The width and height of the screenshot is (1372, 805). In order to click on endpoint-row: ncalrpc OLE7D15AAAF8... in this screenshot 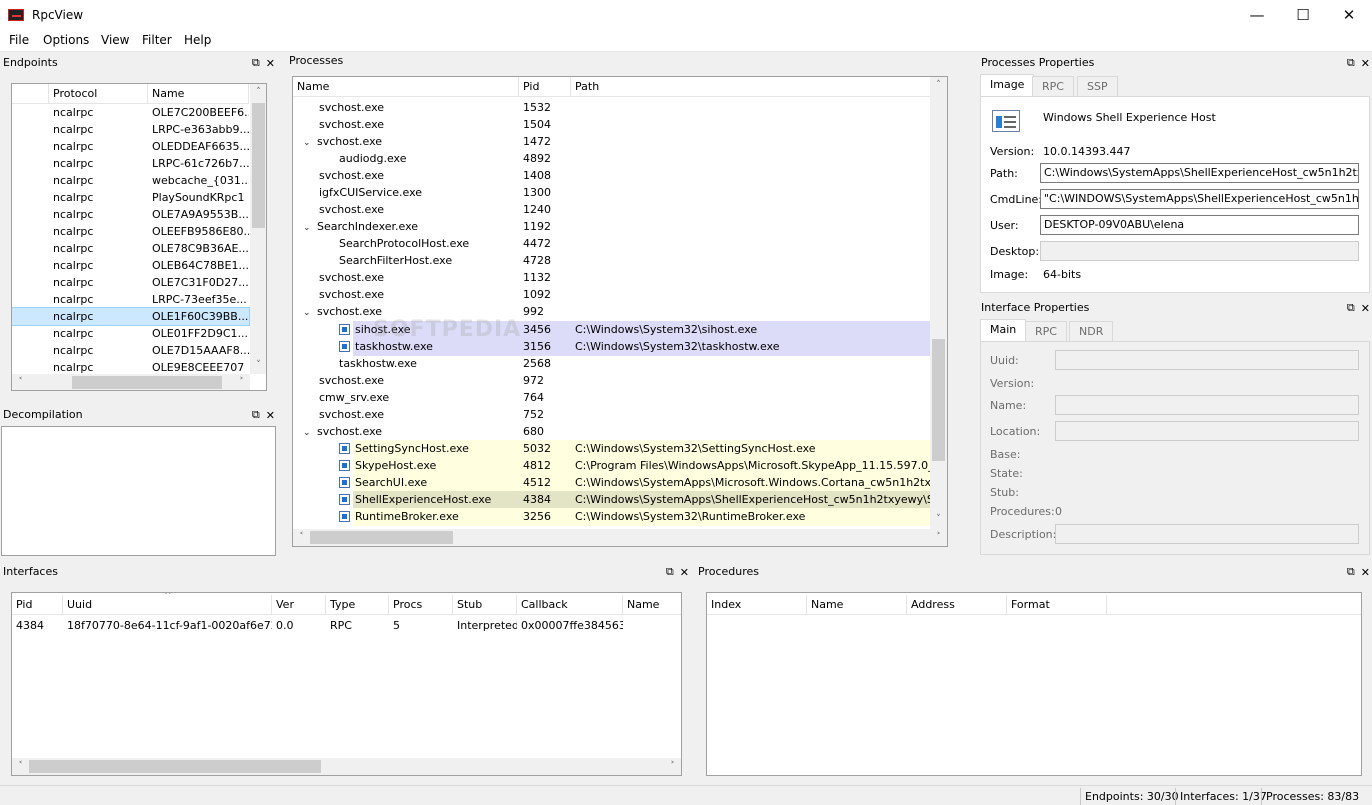, I will do `click(130, 350)`.